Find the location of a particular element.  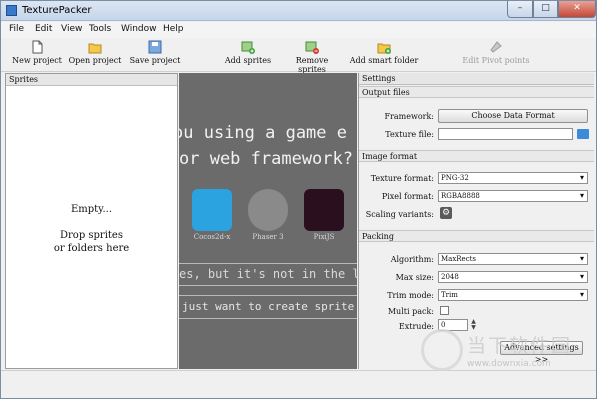

minimize-button: – is located at coordinates (520, 9).